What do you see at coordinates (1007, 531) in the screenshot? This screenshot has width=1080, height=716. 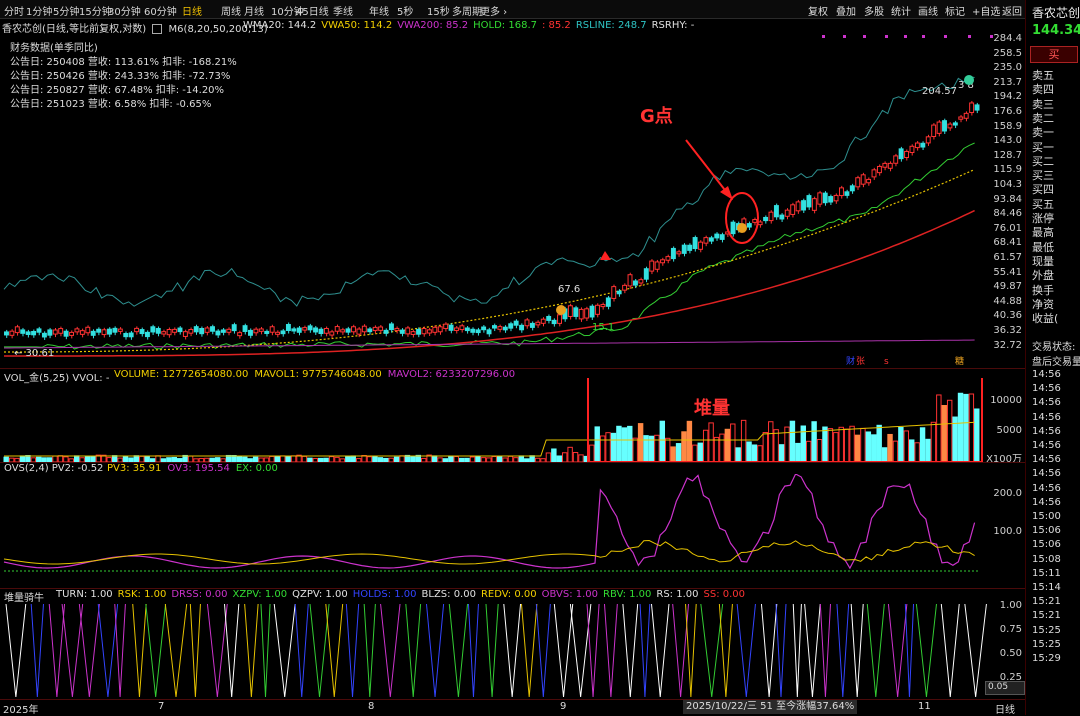 I see `ovs-axis-100: 100.0` at bounding box center [1007, 531].